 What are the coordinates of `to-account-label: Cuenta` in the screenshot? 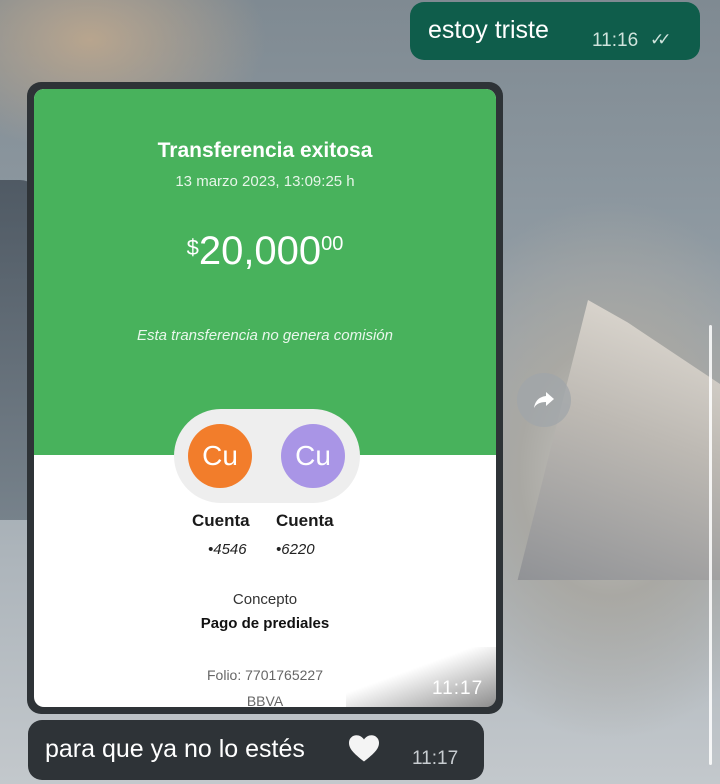 It's located at (305, 520).